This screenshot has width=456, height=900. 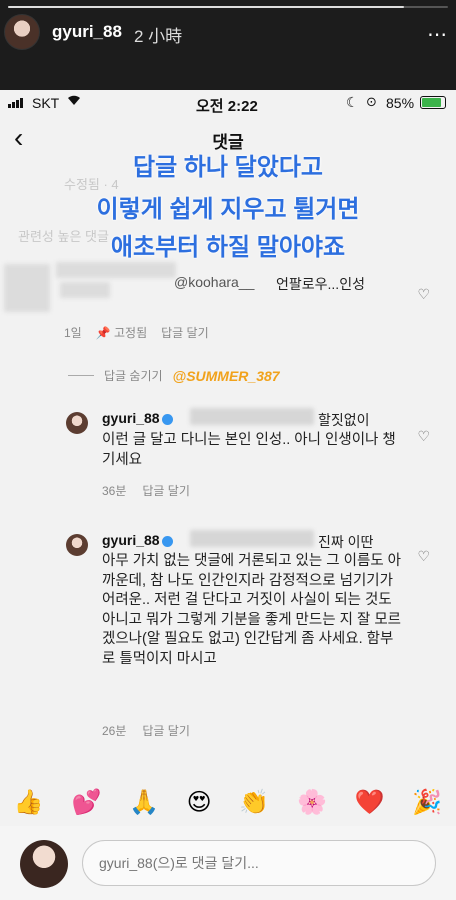 I want to click on emoji-reaction-bar: 👍 💕 🙏 😍 👏 🌸 ❤️ 🎉, so click(x=228, y=802).